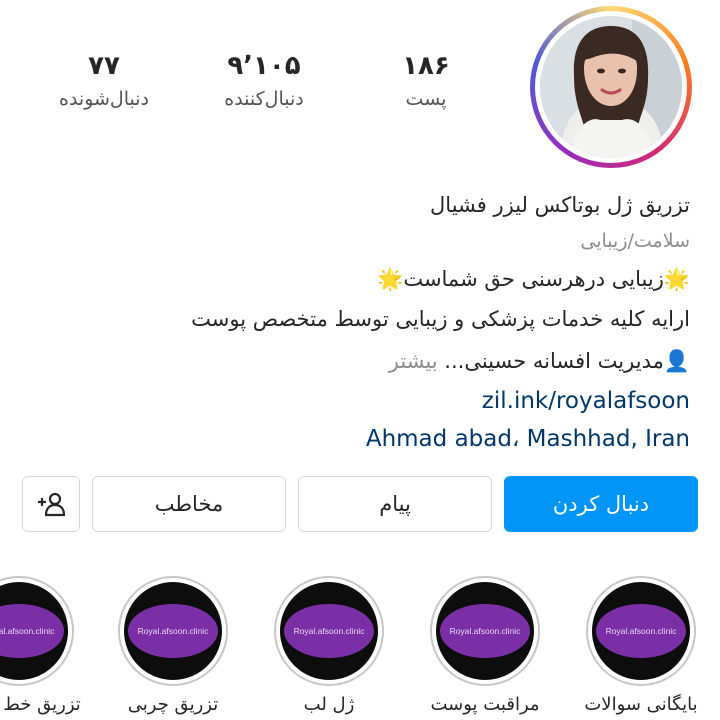  Describe the element at coordinates (264, 66) in the screenshot. I see `followers-count: ۹٬۱۰۵` at that location.